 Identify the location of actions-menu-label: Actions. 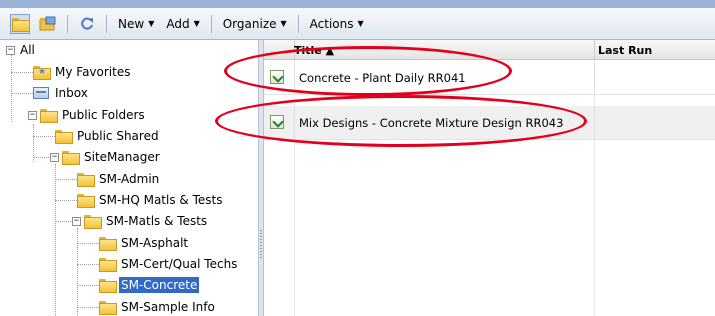
(331, 23).